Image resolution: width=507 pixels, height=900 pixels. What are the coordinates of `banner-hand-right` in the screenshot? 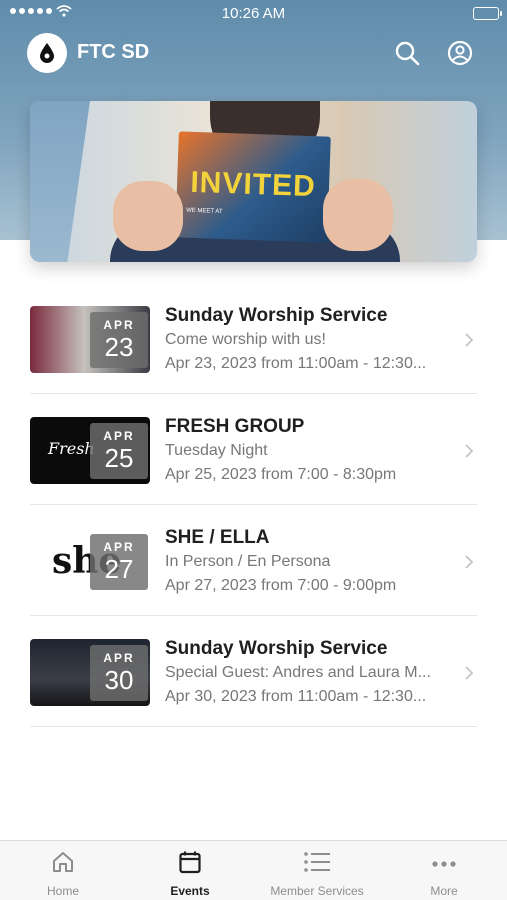 It's located at (358, 215).